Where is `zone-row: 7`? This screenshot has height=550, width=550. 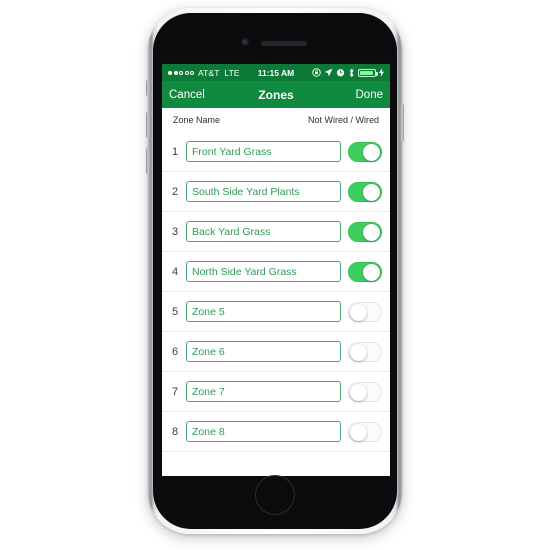 zone-row: 7 is located at coordinates (276, 392).